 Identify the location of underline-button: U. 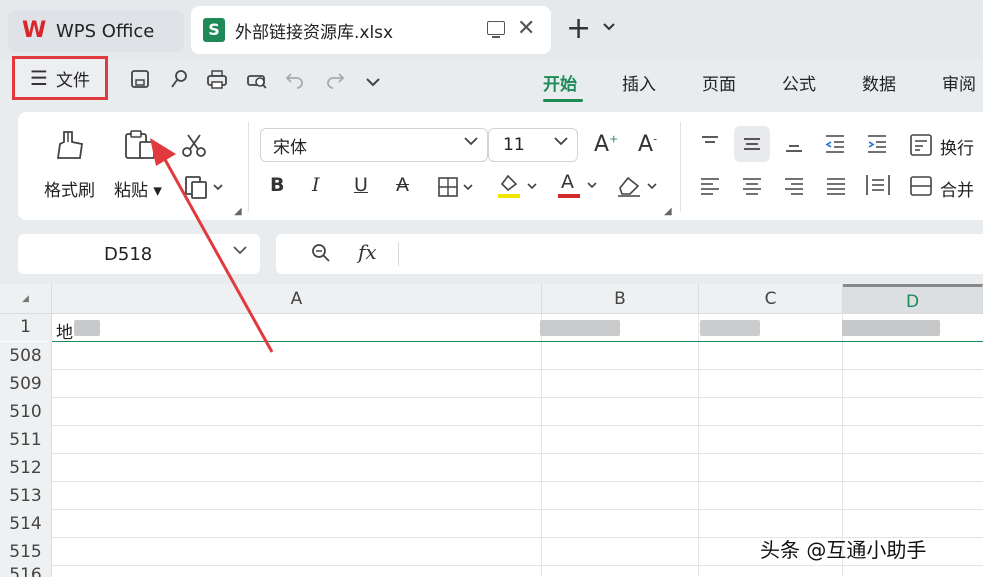
(361, 185).